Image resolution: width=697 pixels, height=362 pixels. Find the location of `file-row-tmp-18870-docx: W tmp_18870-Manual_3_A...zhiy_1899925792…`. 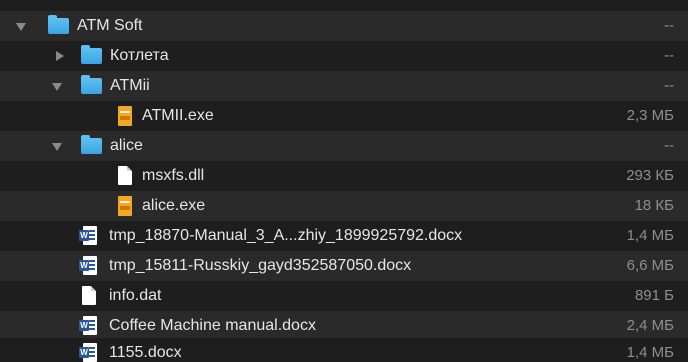

file-row-tmp-18870-docx: W tmp_18870-Manual_3_A...zhiy_1899925792… is located at coordinates (344, 236).